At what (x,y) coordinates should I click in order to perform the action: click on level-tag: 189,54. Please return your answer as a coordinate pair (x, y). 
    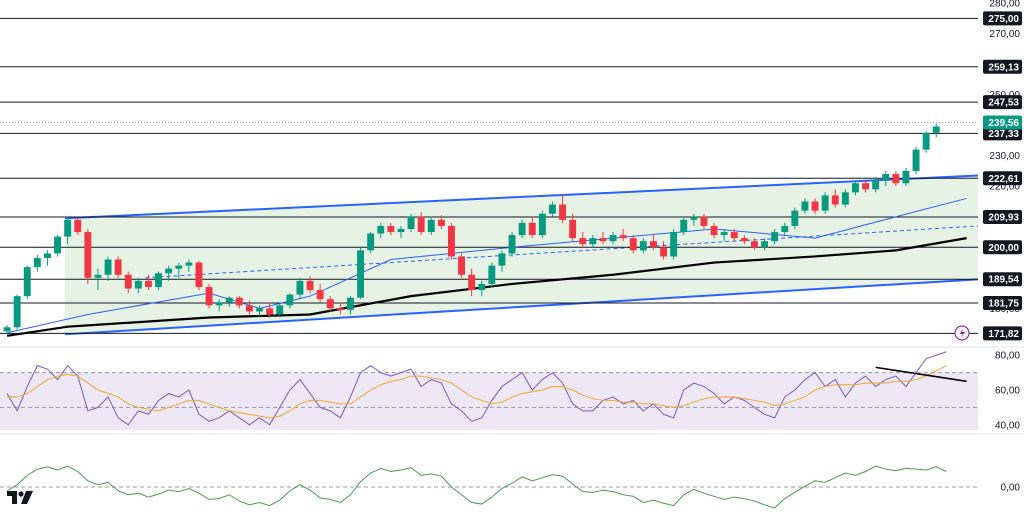
    Looking at the image, I should click on (1002, 279).